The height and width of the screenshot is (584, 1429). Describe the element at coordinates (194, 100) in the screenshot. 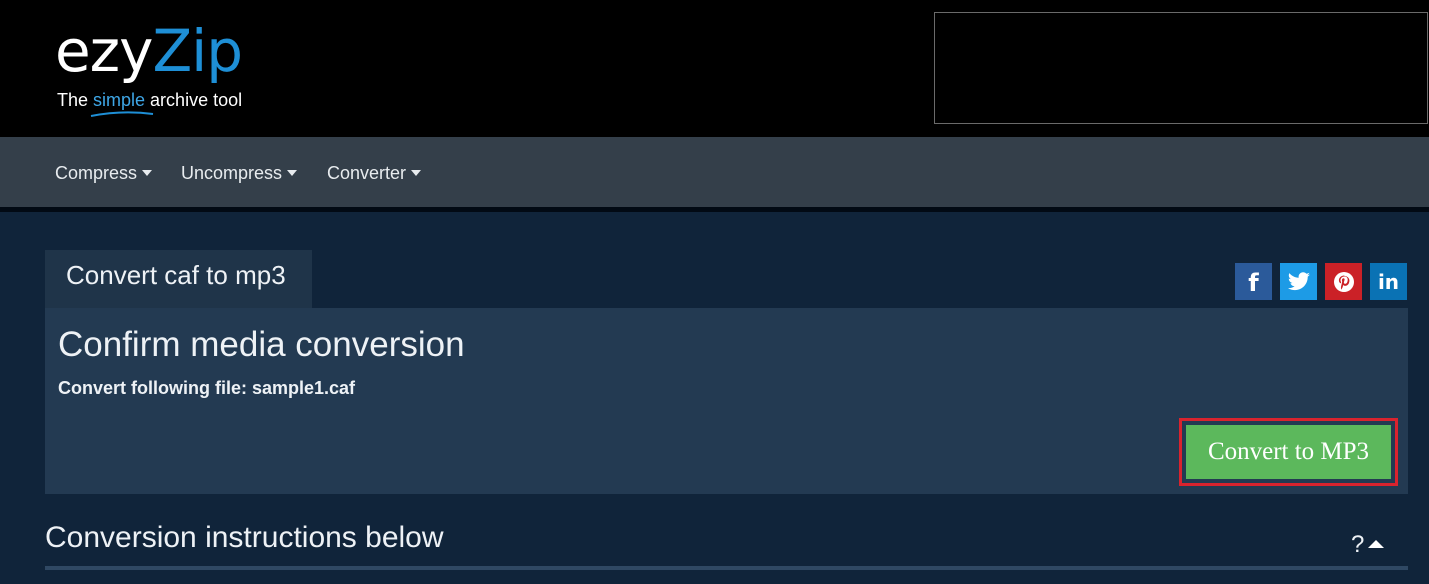

I see `tagline-end: archive tool` at that location.